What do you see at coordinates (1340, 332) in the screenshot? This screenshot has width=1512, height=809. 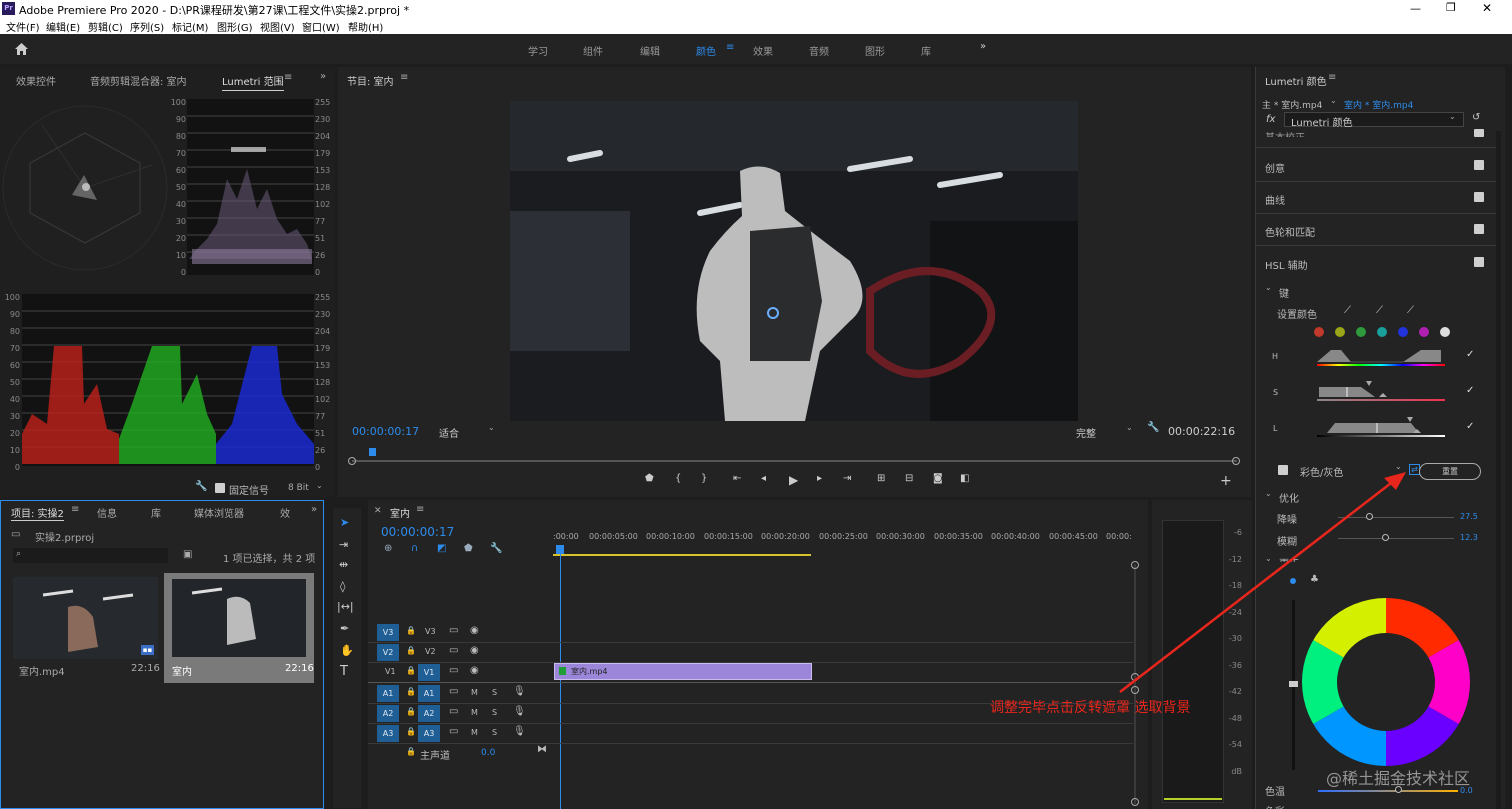 I see `swatch-yellow` at bounding box center [1340, 332].